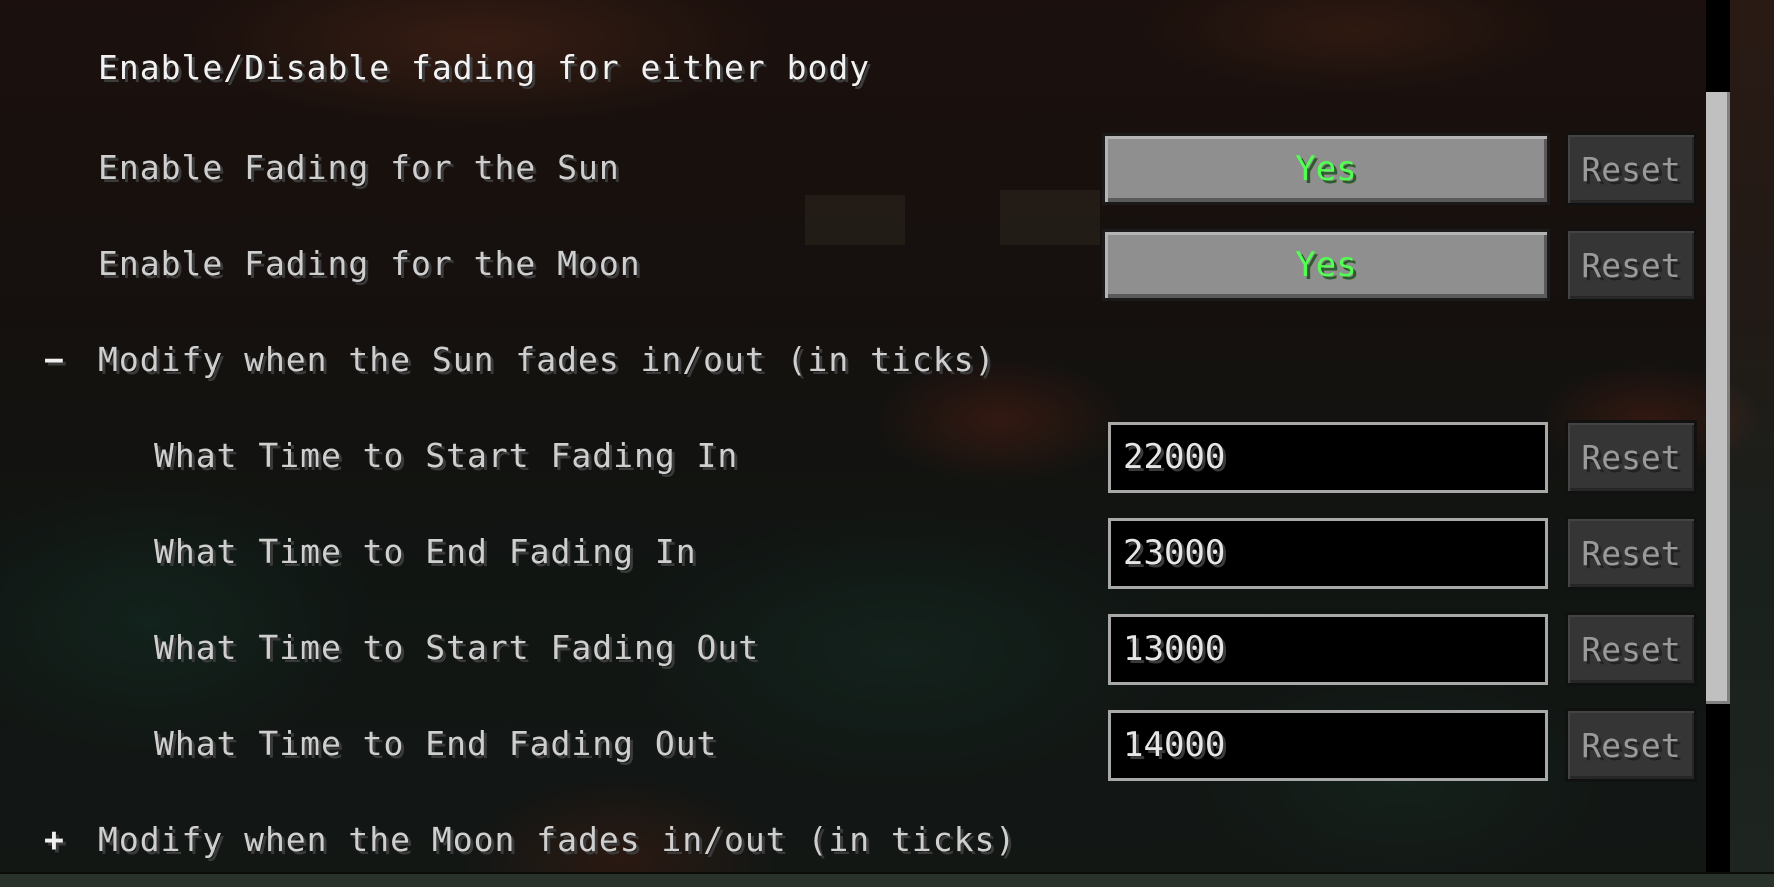  I want to click on sun-fading-toggle-button: Yes, so click(1326, 169).